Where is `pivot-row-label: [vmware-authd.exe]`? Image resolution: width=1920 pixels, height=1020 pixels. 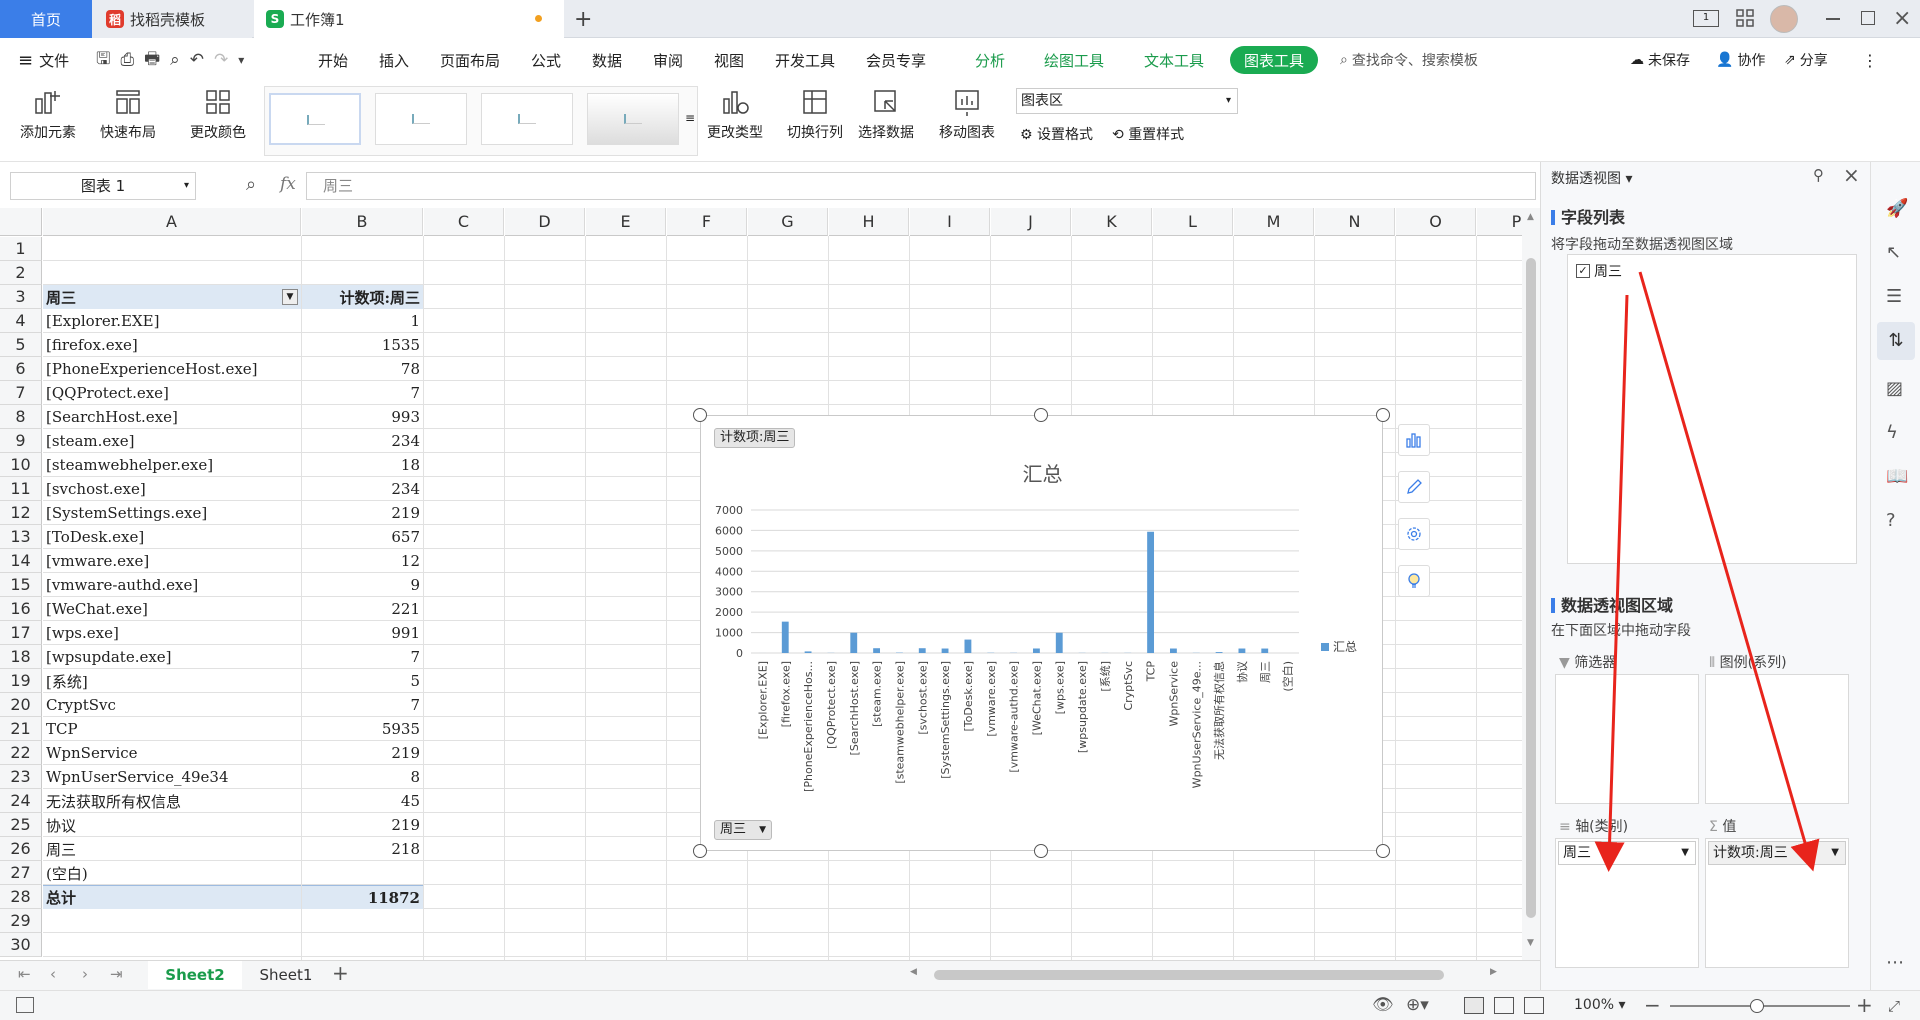
pivot-row-label: [vmware-authd.exe] is located at coordinates (172, 585).